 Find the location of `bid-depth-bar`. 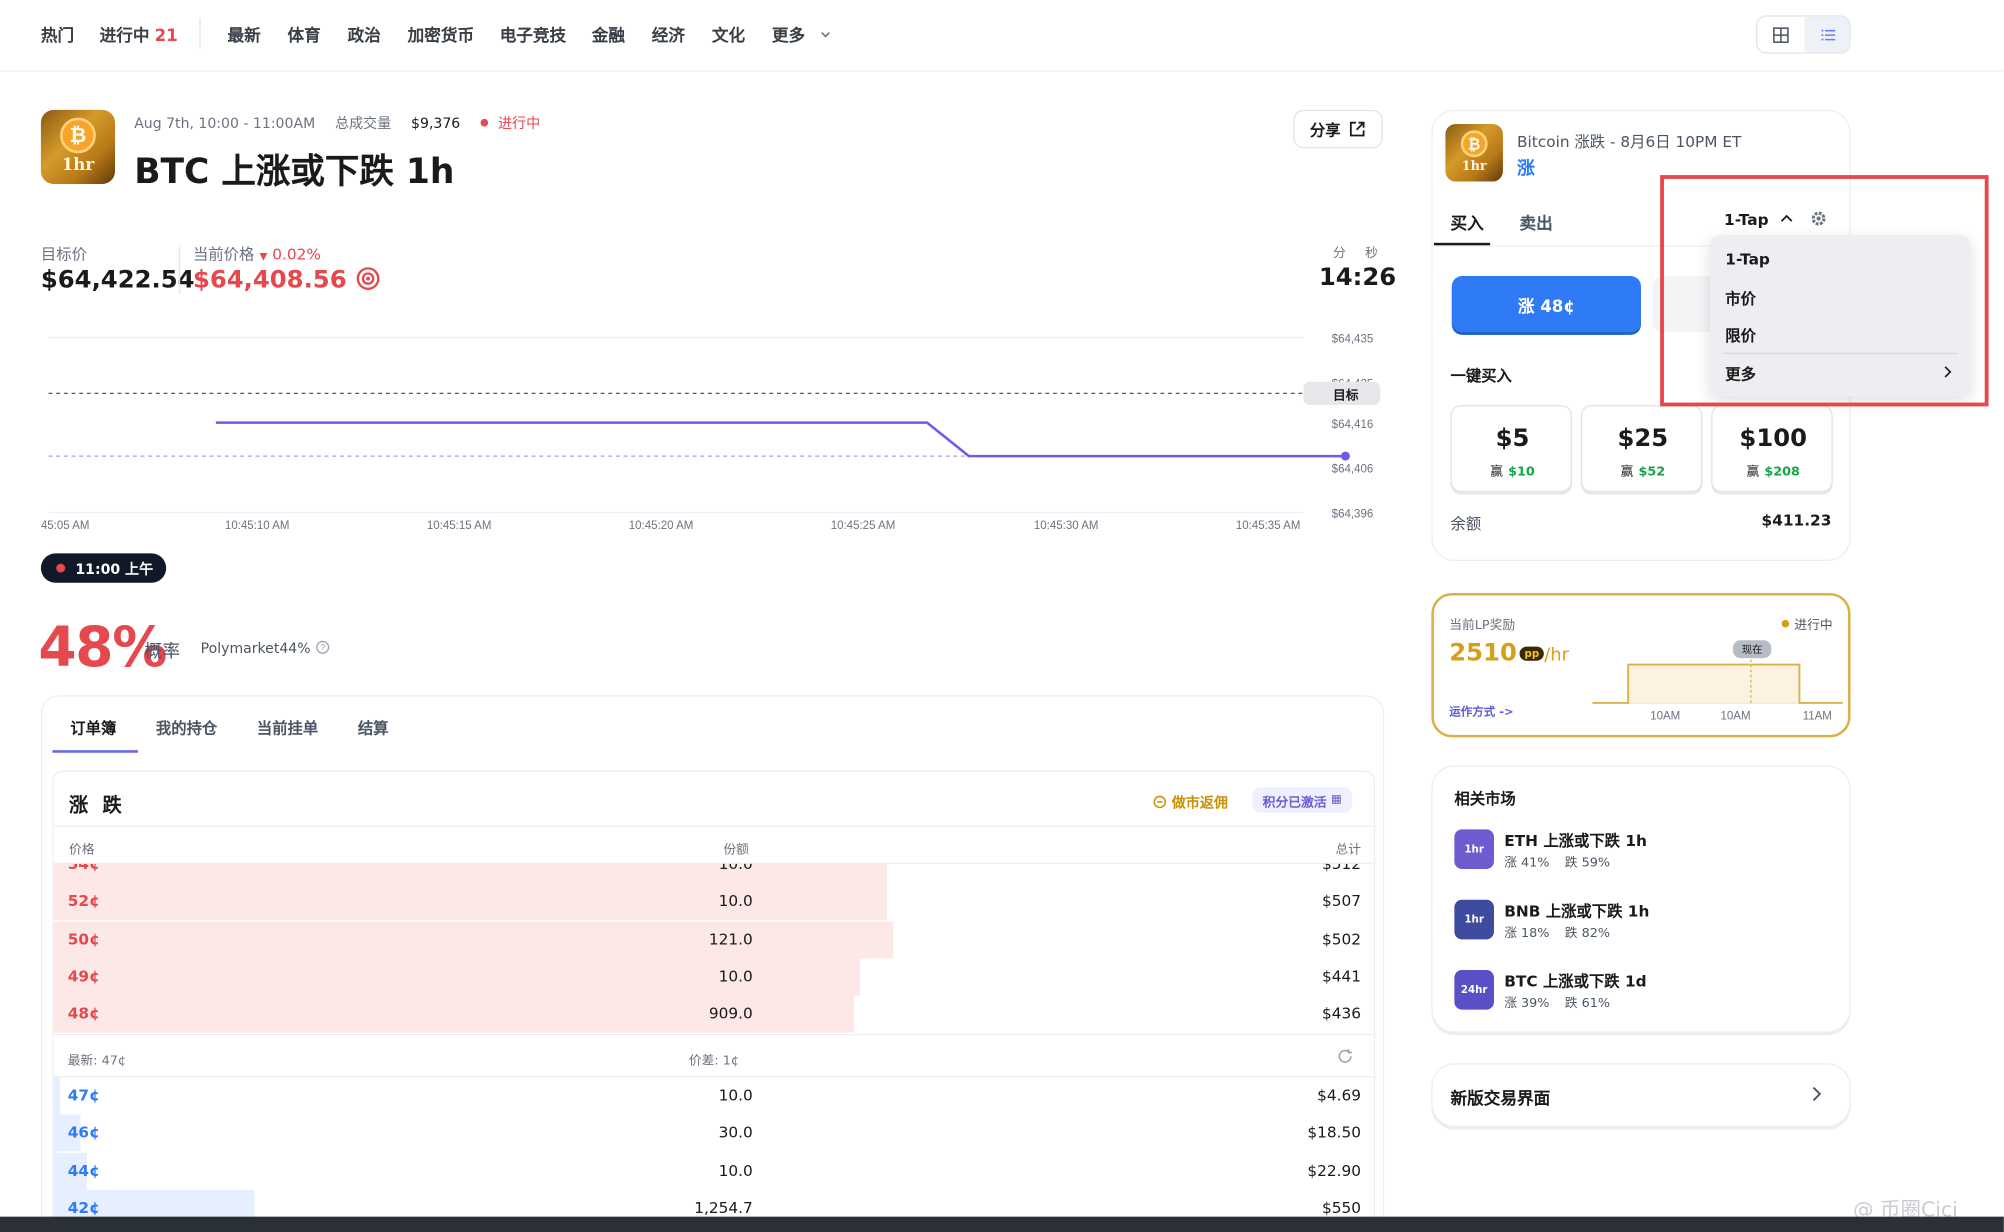

bid-depth-bar is located at coordinates (57, 1096).